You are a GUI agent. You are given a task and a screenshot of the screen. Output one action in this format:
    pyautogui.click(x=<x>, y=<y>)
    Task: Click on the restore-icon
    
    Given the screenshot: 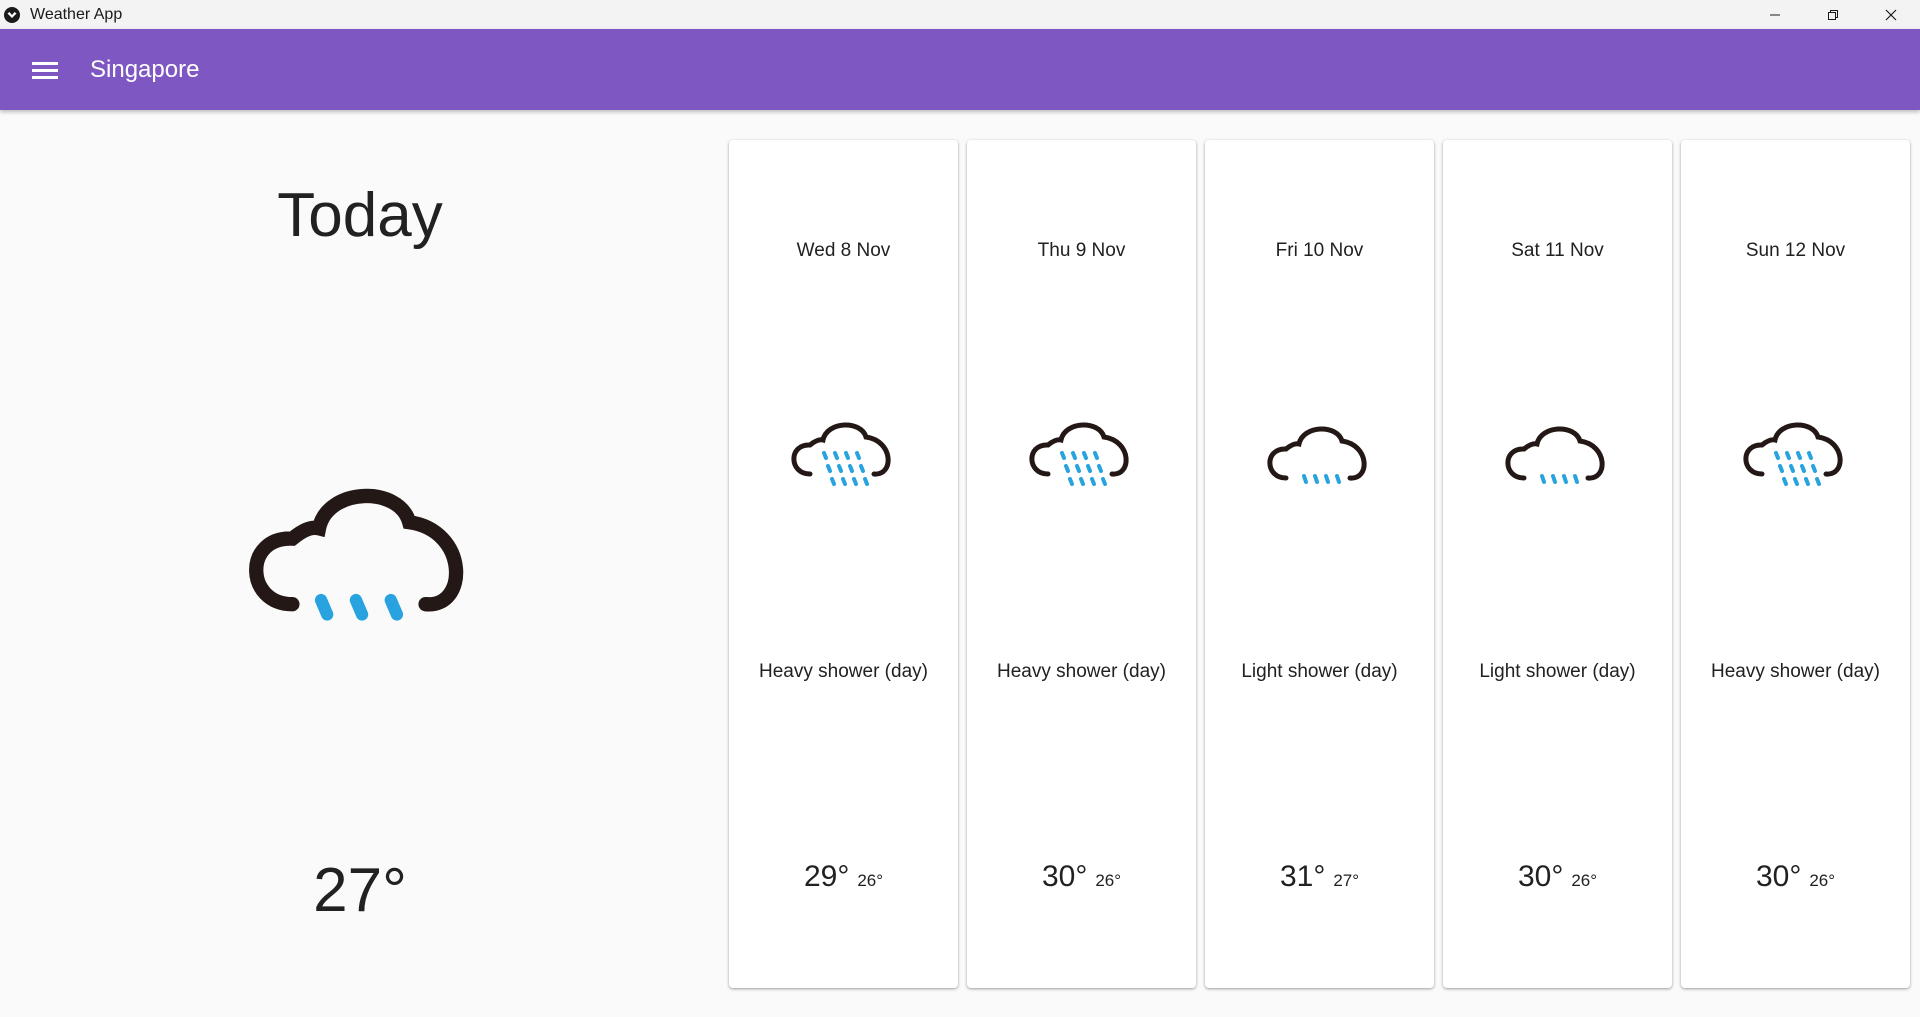 What is the action you would take?
    pyautogui.click(x=1833, y=14)
    